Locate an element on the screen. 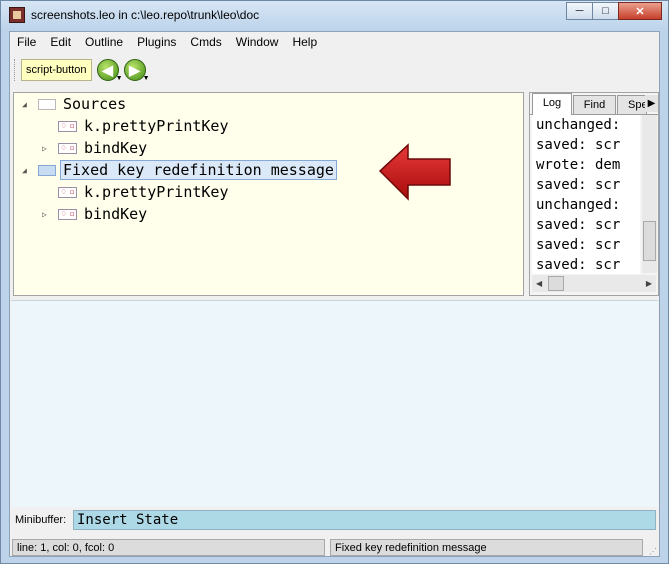  log-vertical-scrollbar is located at coordinates (649, 194).